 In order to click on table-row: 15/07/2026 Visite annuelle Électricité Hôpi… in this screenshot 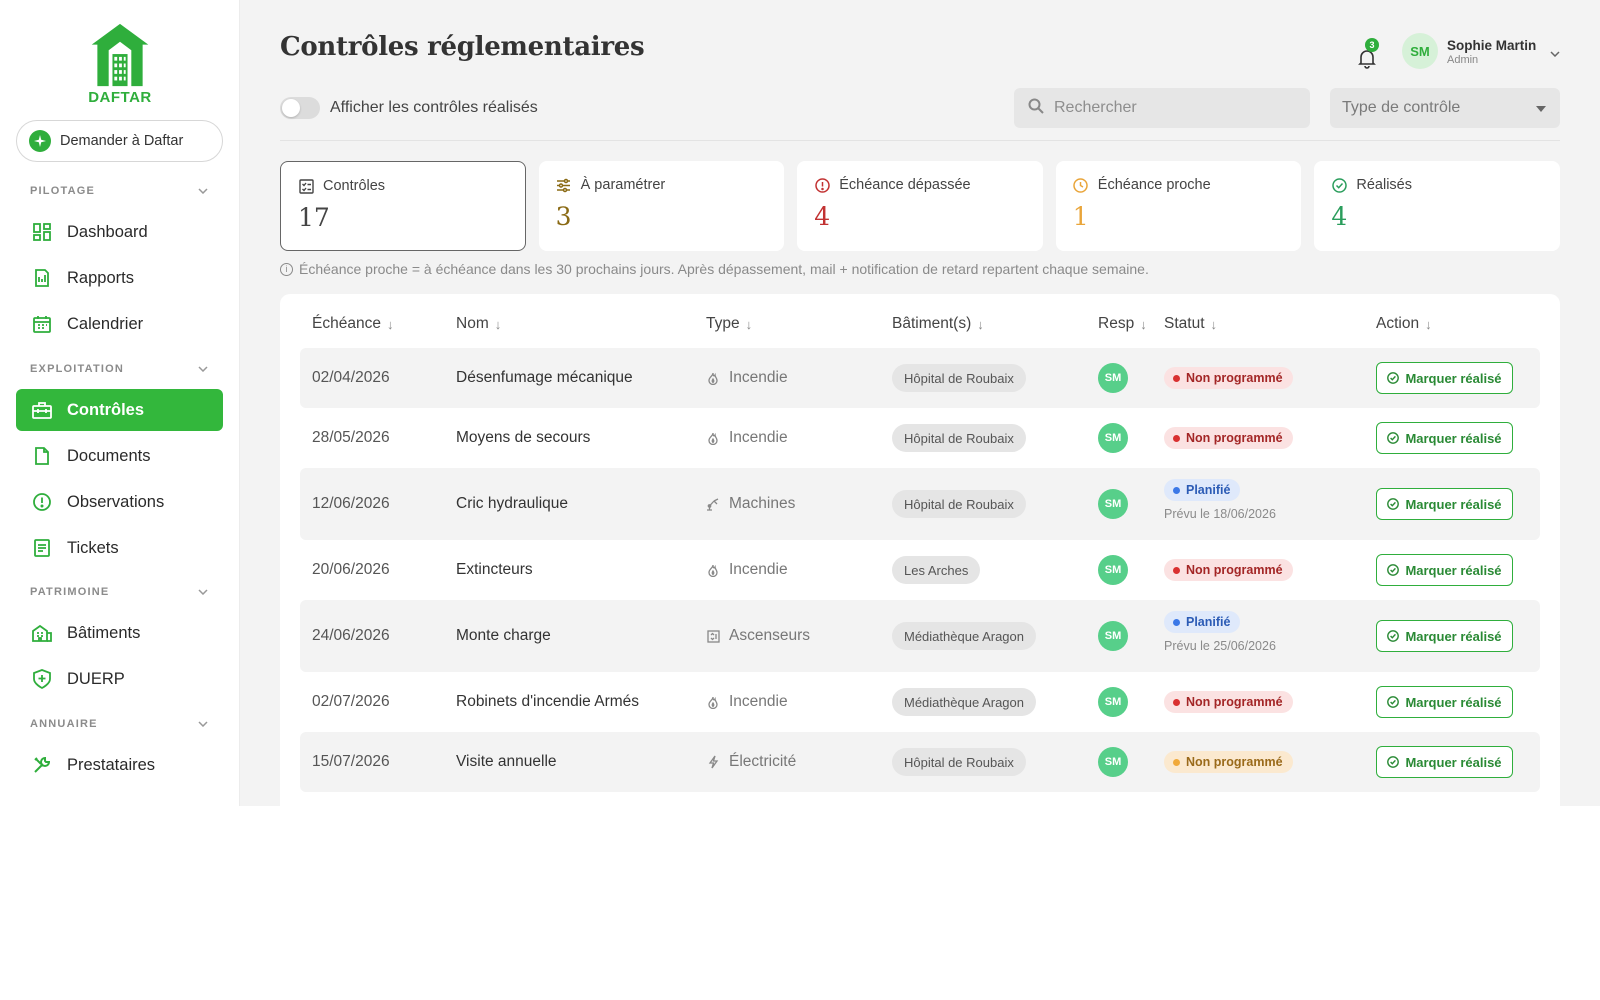, I will do `click(920, 762)`.